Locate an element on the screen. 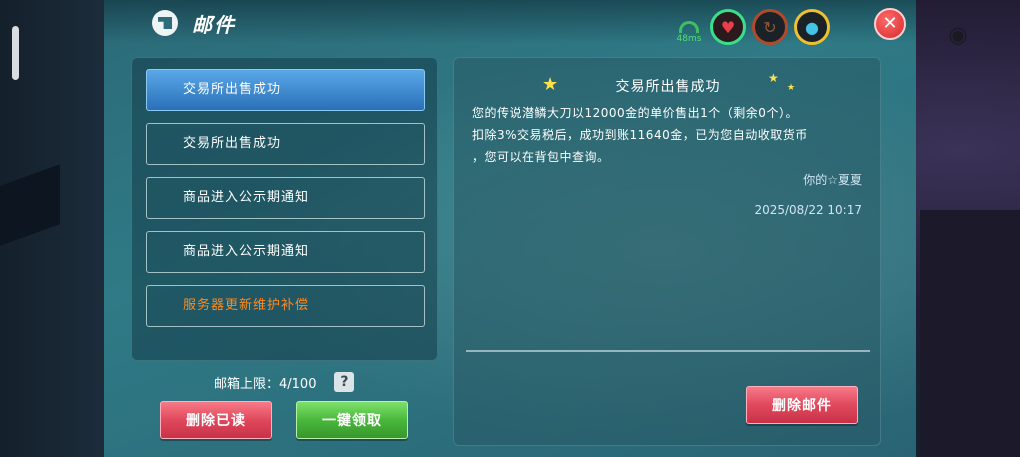 The height and width of the screenshot is (457, 1020). heart-icon: ♥ is located at coordinates (728, 27).